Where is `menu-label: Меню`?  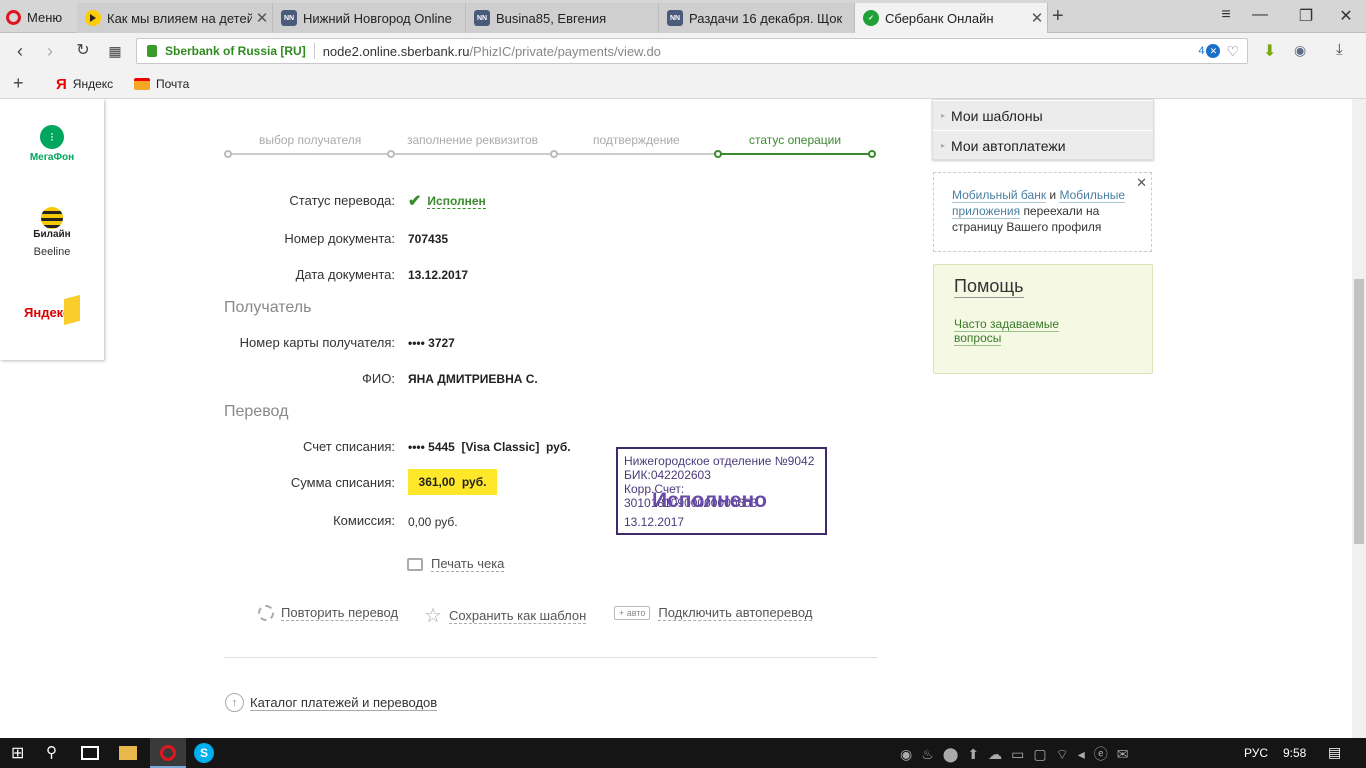 menu-label: Меню is located at coordinates (45, 17).